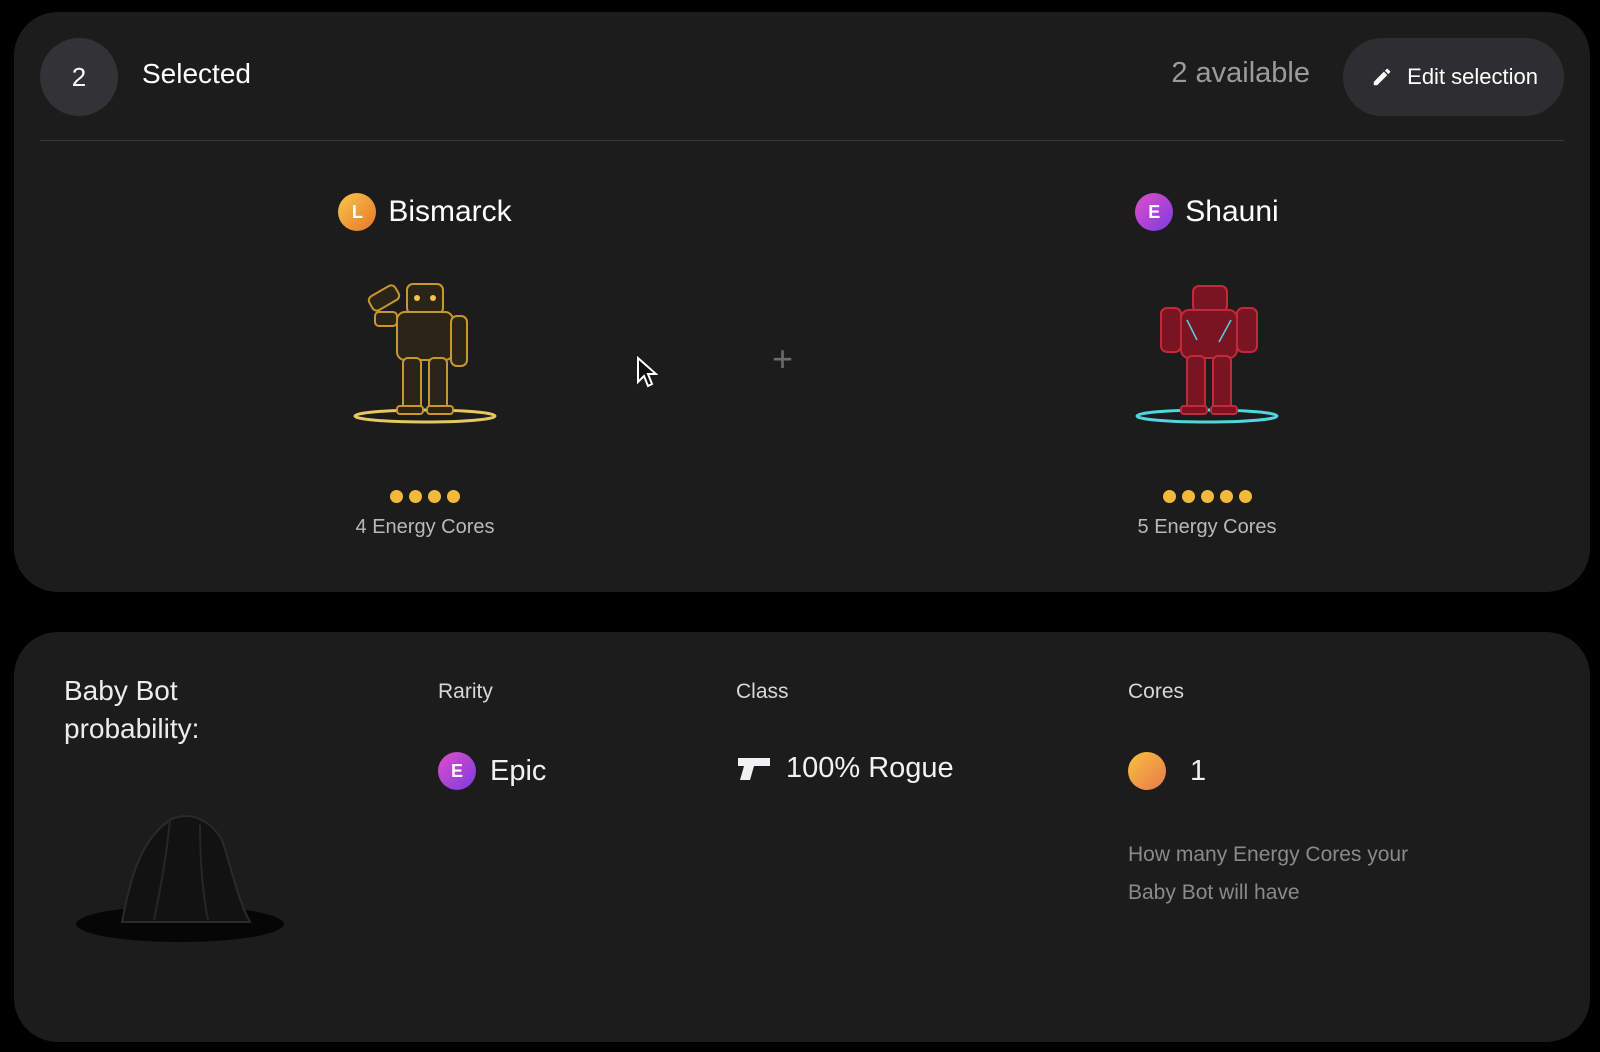 This screenshot has height=1052, width=1600. What do you see at coordinates (870, 768) in the screenshot?
I see `class-value-text: 100% Rogue` at bounding box center [870, 768].